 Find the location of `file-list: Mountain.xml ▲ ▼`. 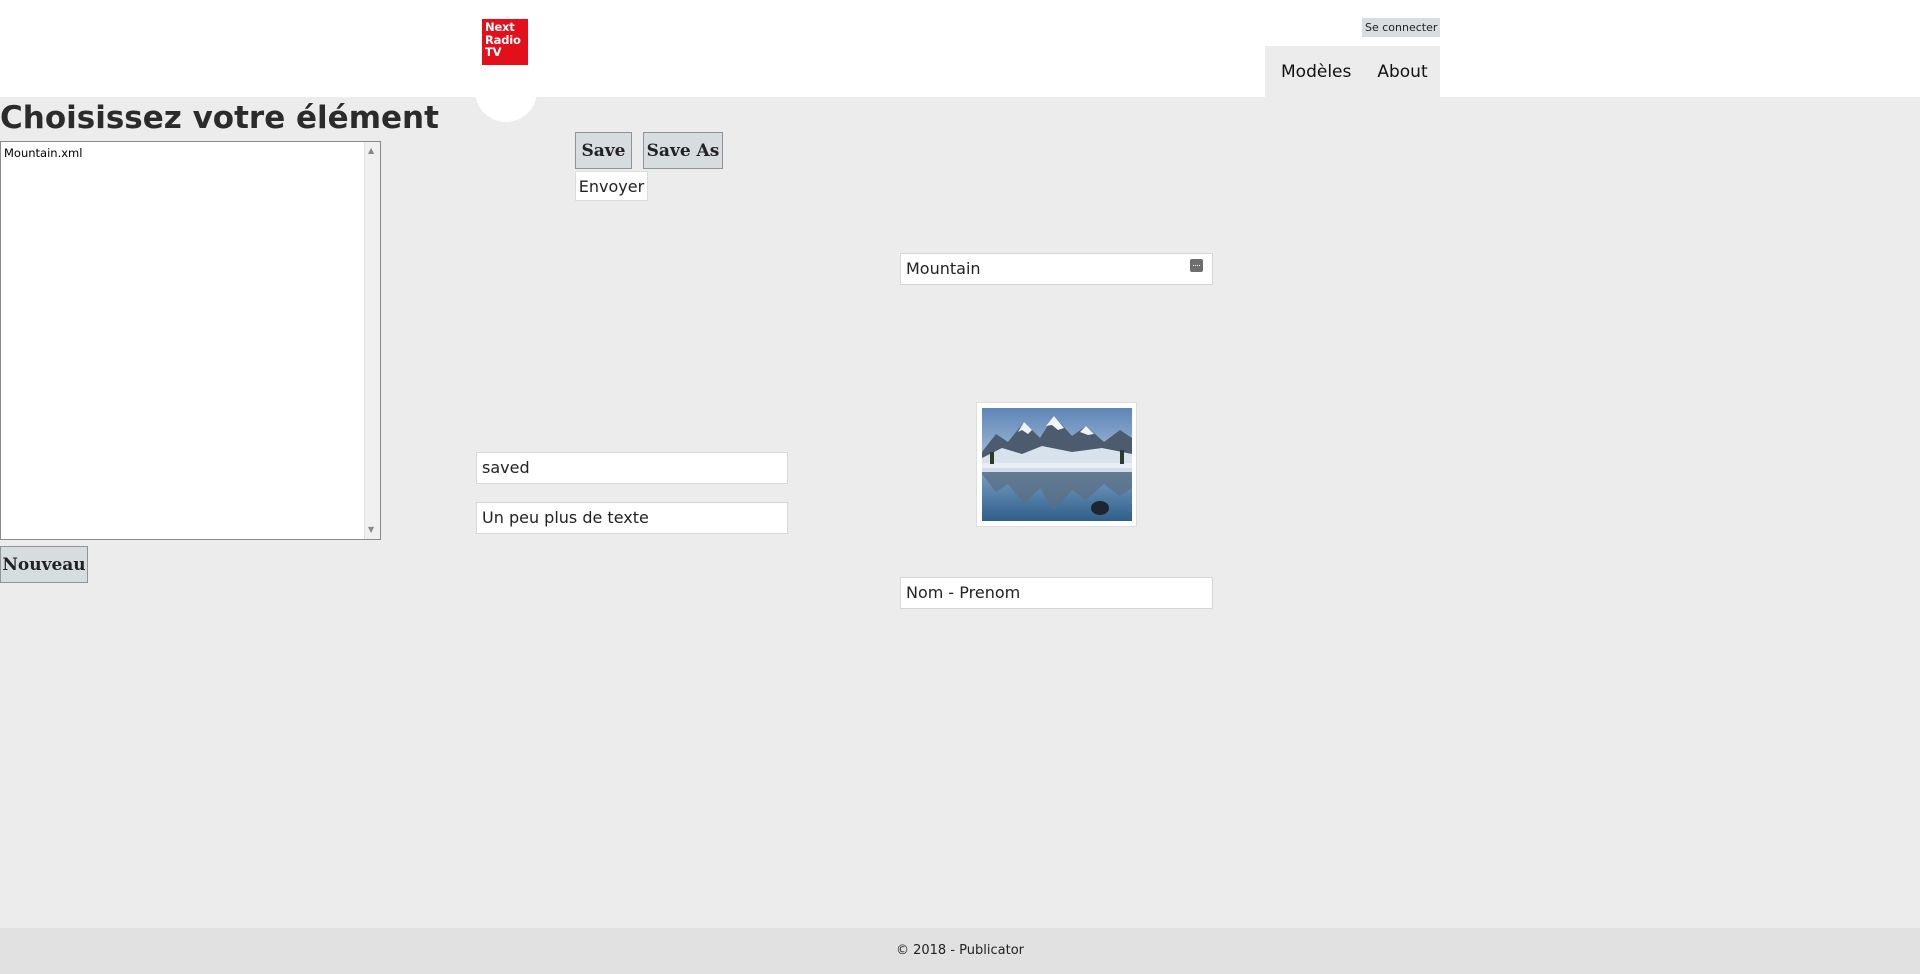

file-list: Mountain.xml ▲ ▼ is located at coordinates (190, 340).